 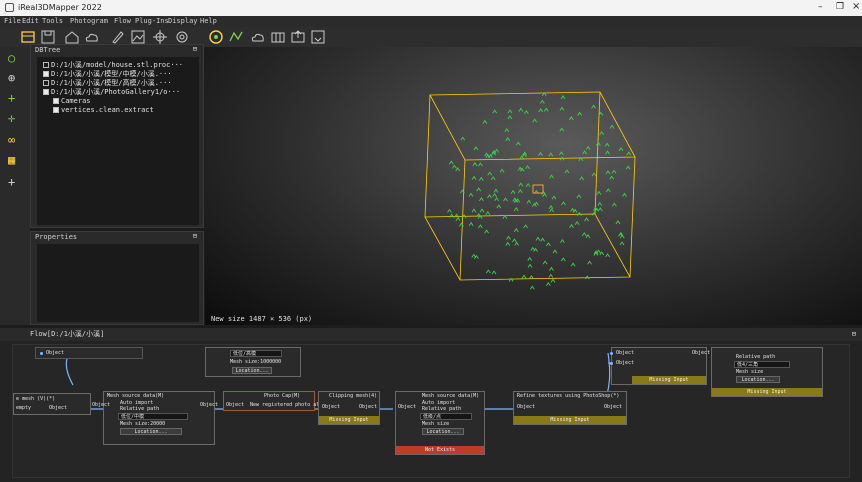 I want to click on flow-node-top: Object, so click(x=89, y=353).